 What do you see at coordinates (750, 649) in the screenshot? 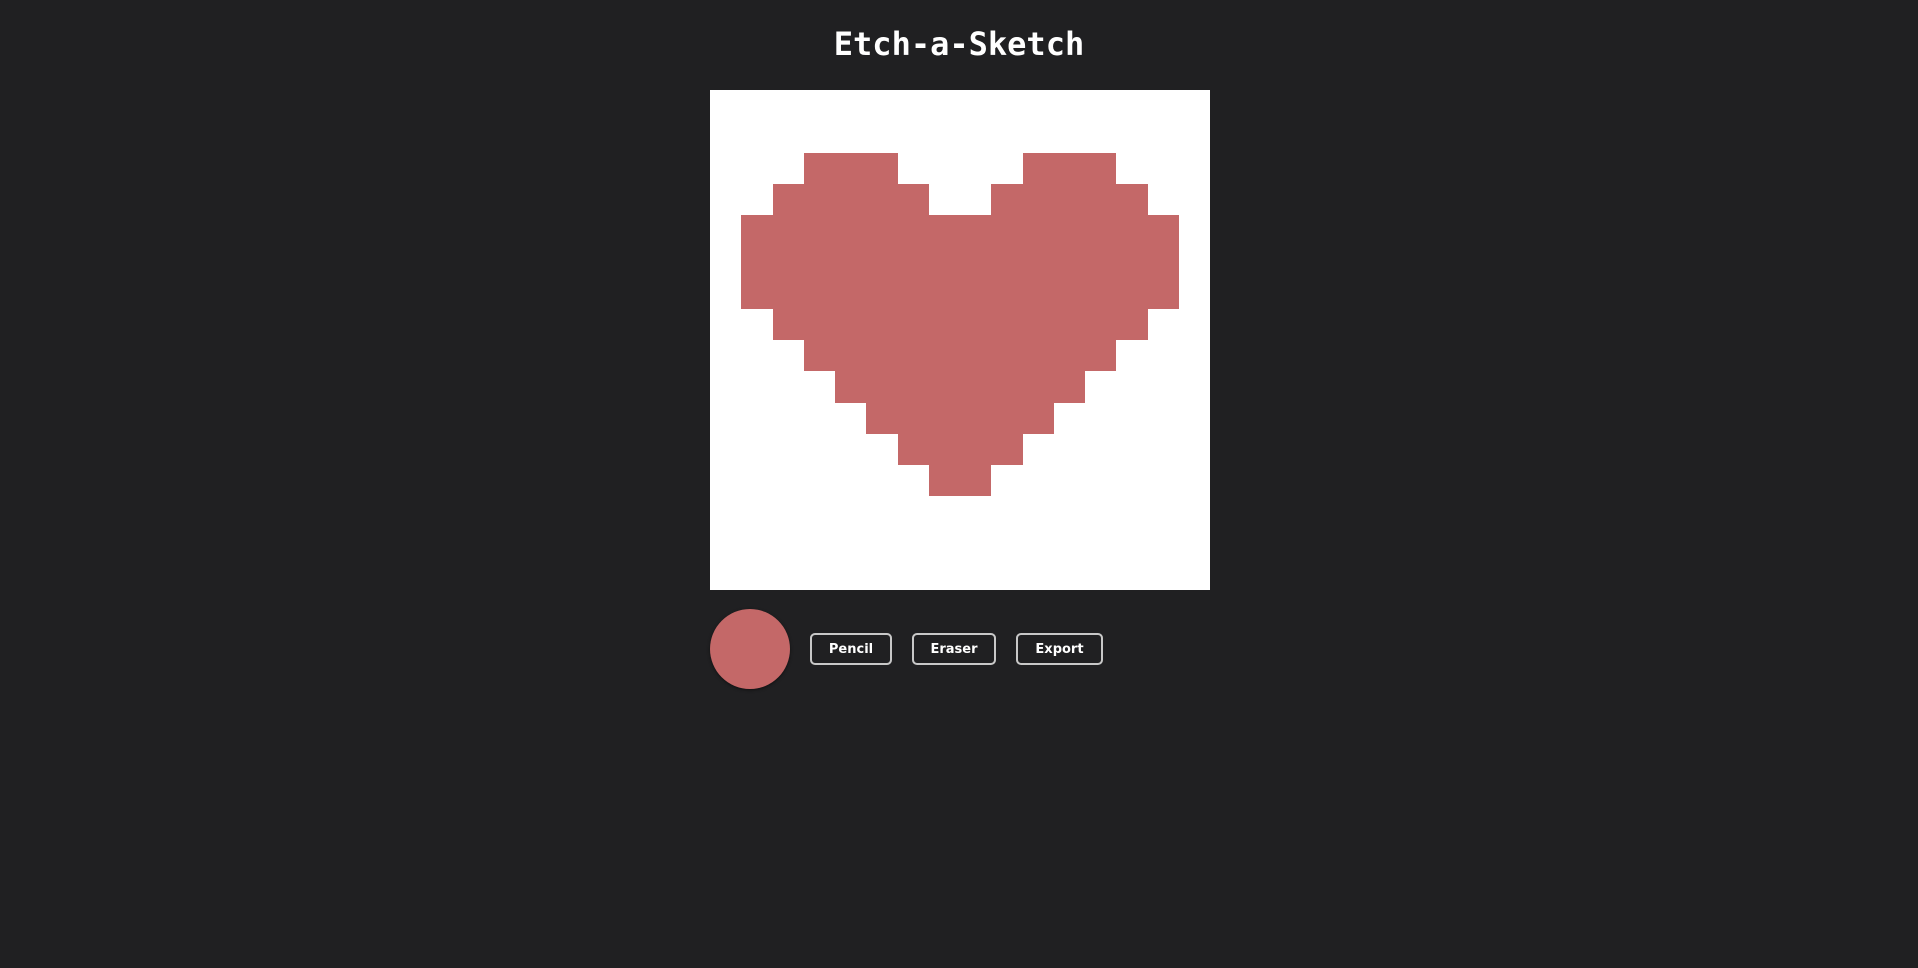
I see `color-picker-swatch` at bounding box center [750, 649].